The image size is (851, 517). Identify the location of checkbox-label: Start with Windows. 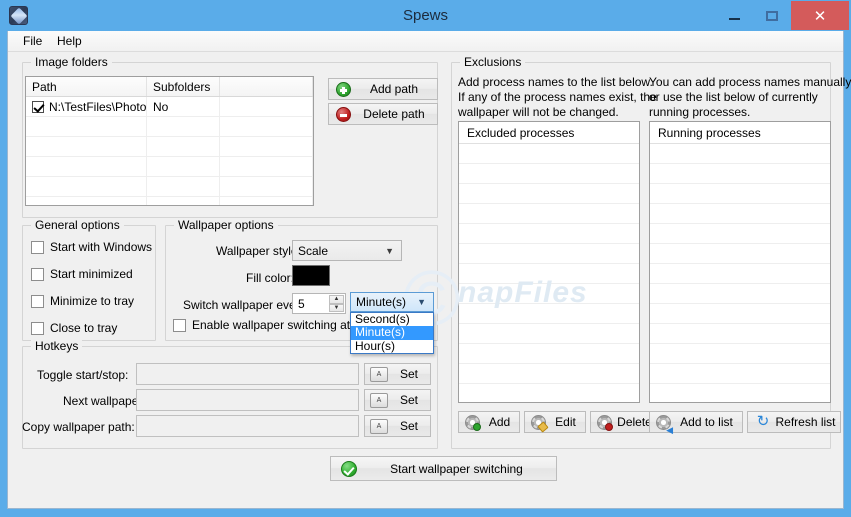
(101, 247).